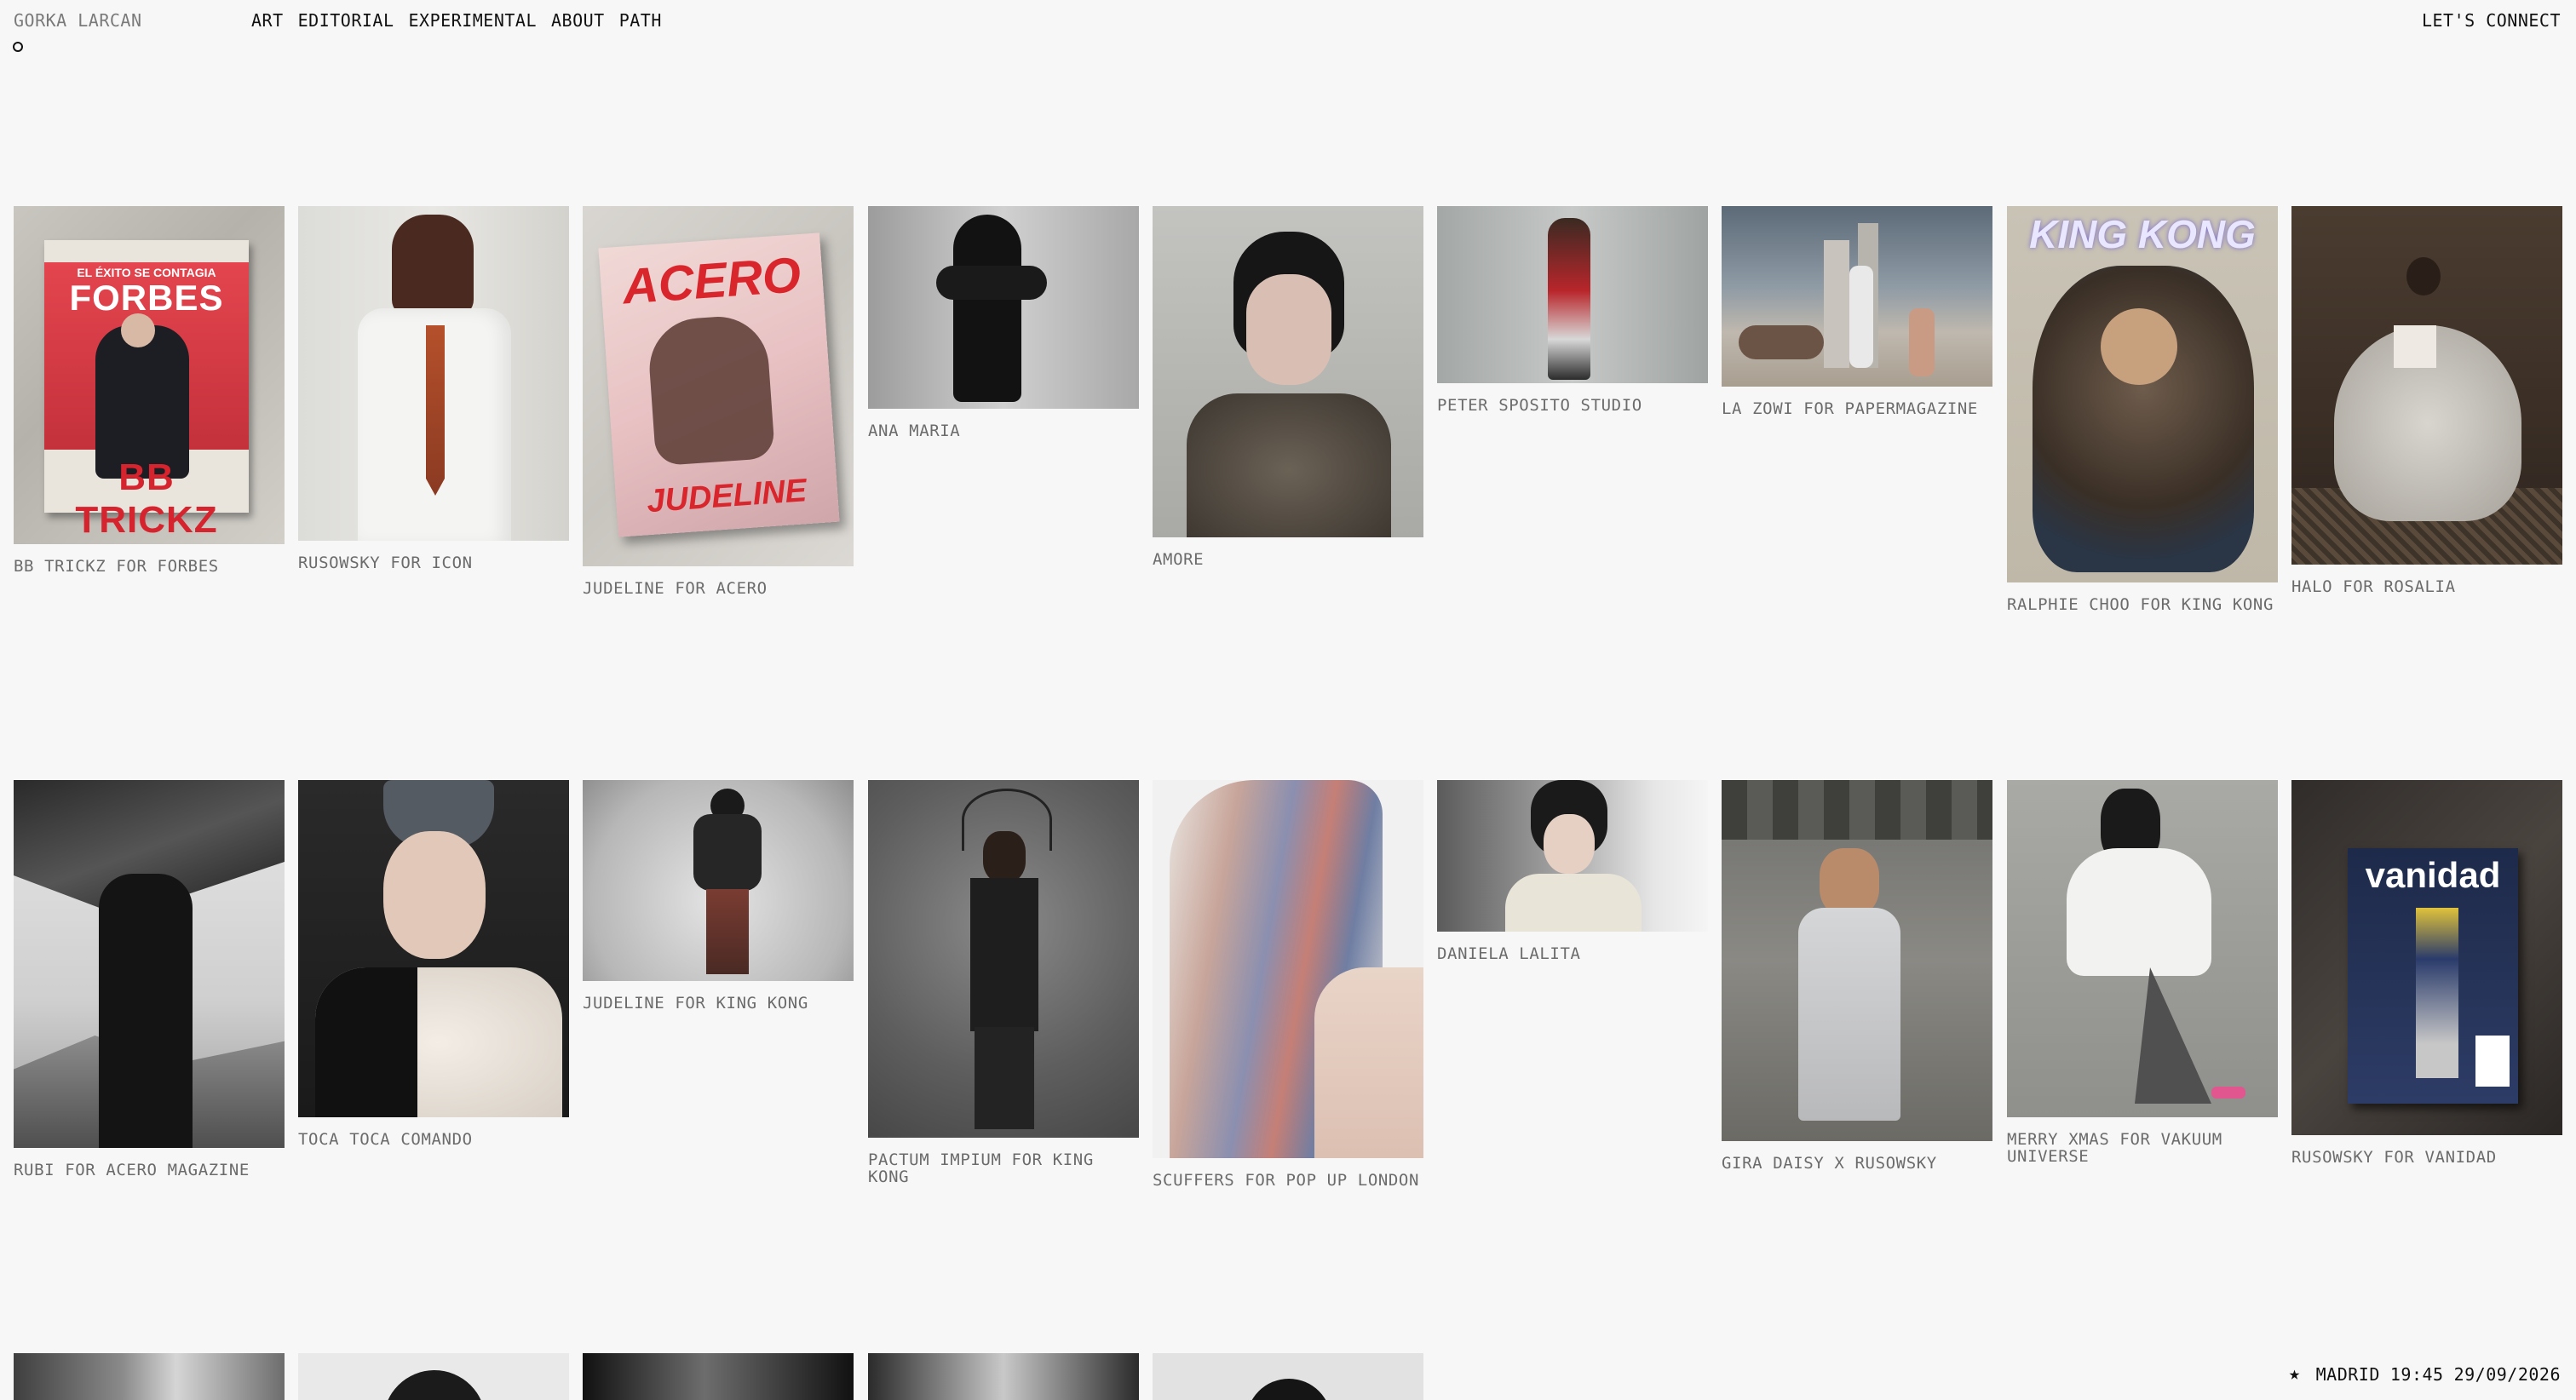 Image resolution: width=2576 pixels, height=1400 pixels. I want to click on project-card: AMORE, so click(1288, 387).